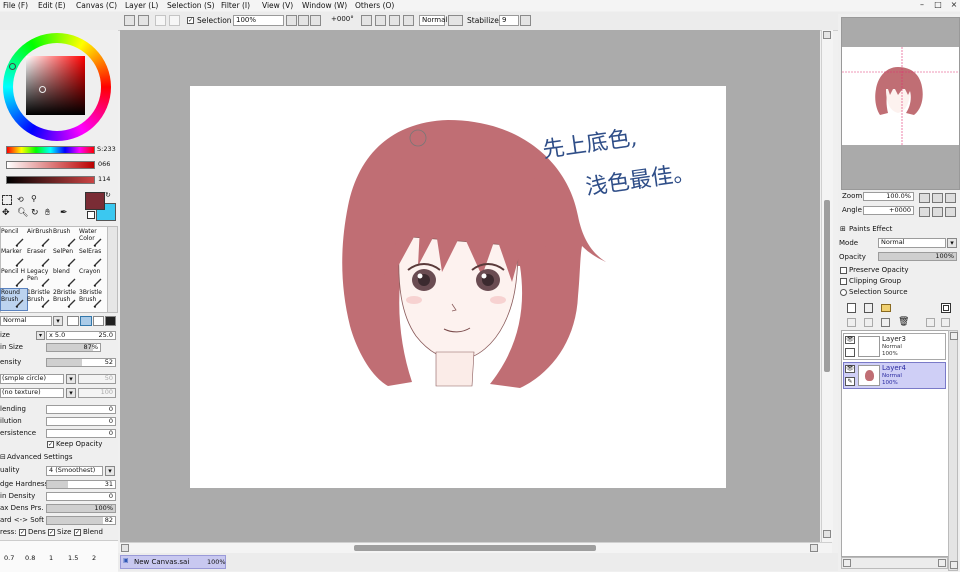 The height and width of the screenshot is (572, 960). I want to click on layer-scroll-down-icon, so click(954, 565).